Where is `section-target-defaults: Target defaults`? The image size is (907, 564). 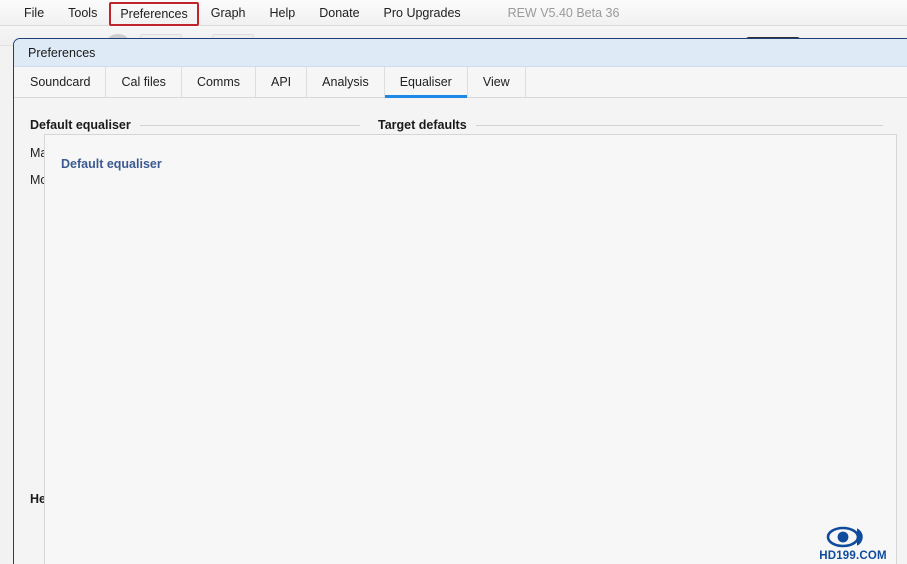
section-target-defaults: Target defaults is located at coordinates (630, 125).